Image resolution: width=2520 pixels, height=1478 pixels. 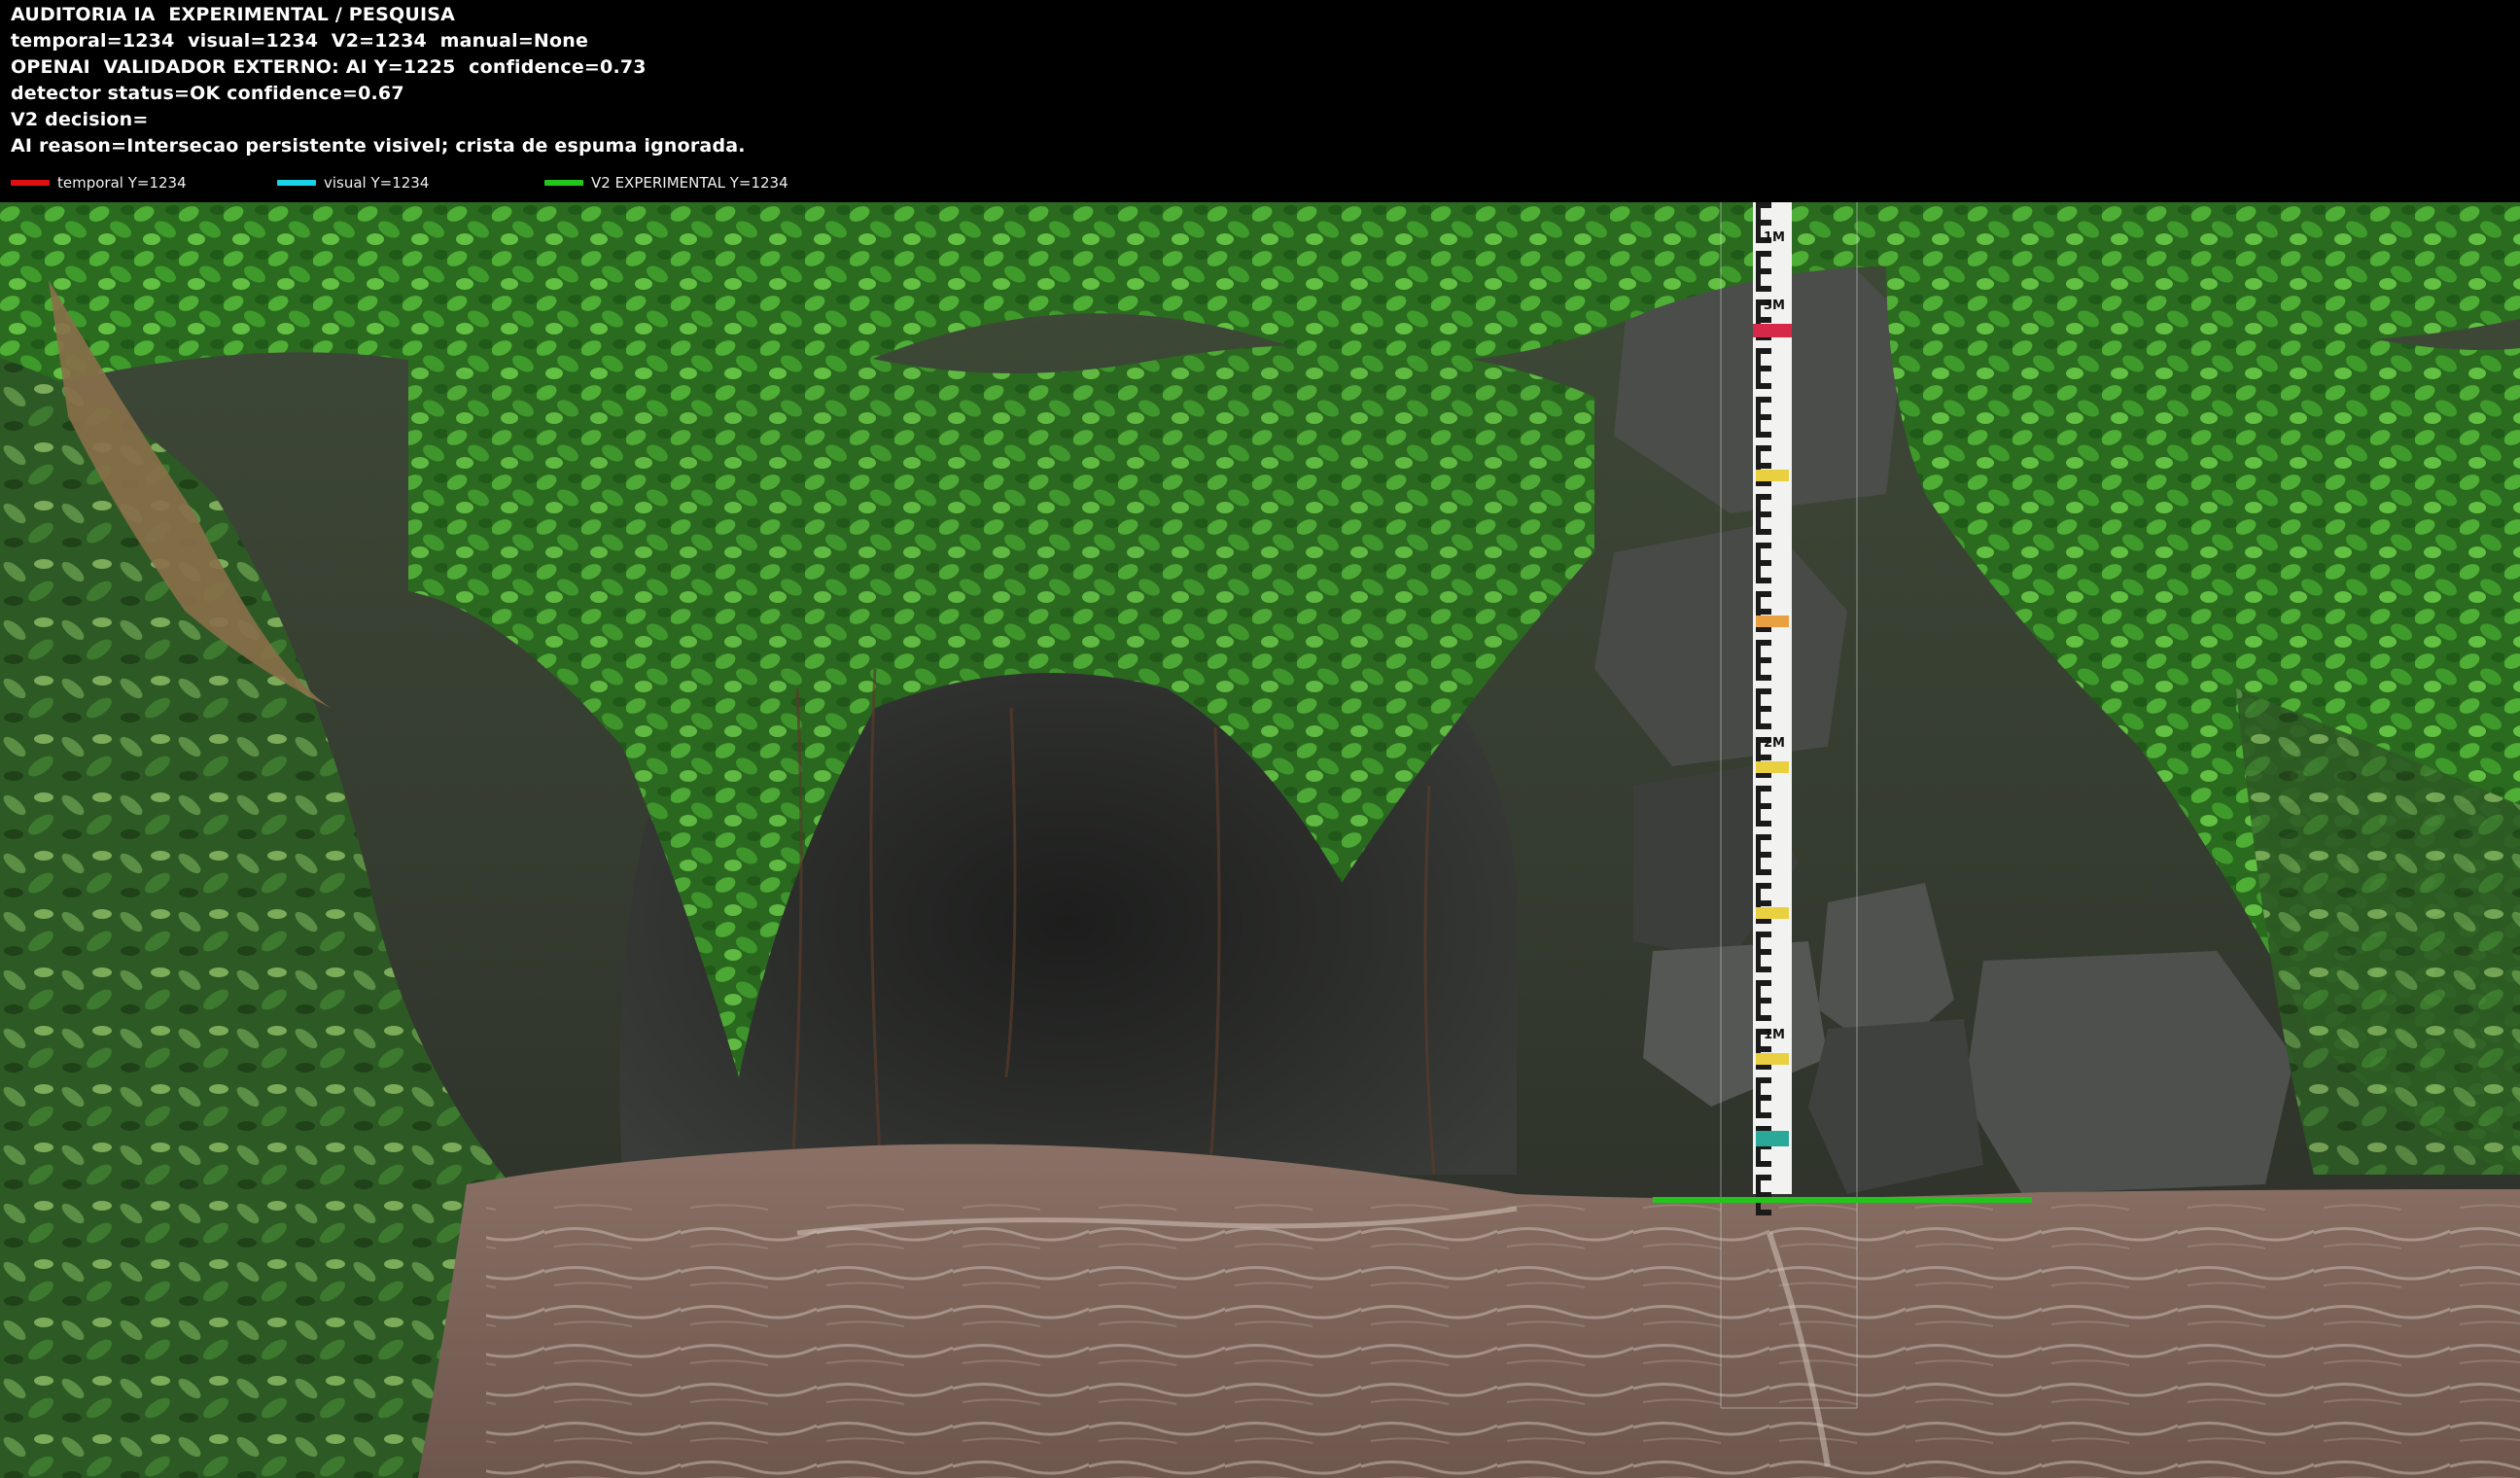 I want to click on legend-v2: V2 EXPERIMENTAL Y=1234, so click(x=666, y=183).